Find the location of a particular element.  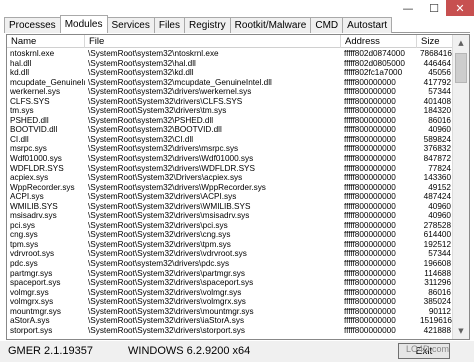

tab-rootkit-malware: Rootkit/Malware is located at coordinates (270, 25).